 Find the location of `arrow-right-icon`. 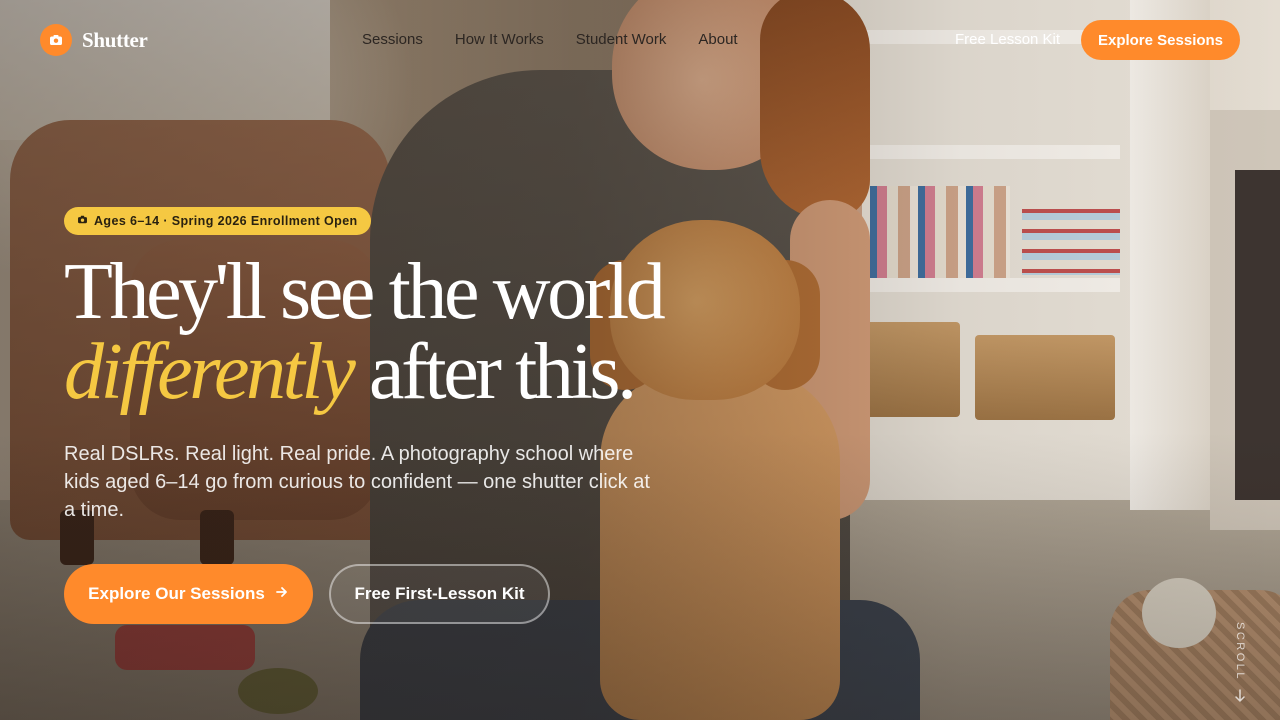

arrow-right-icon is located at coordinates (282, 594).